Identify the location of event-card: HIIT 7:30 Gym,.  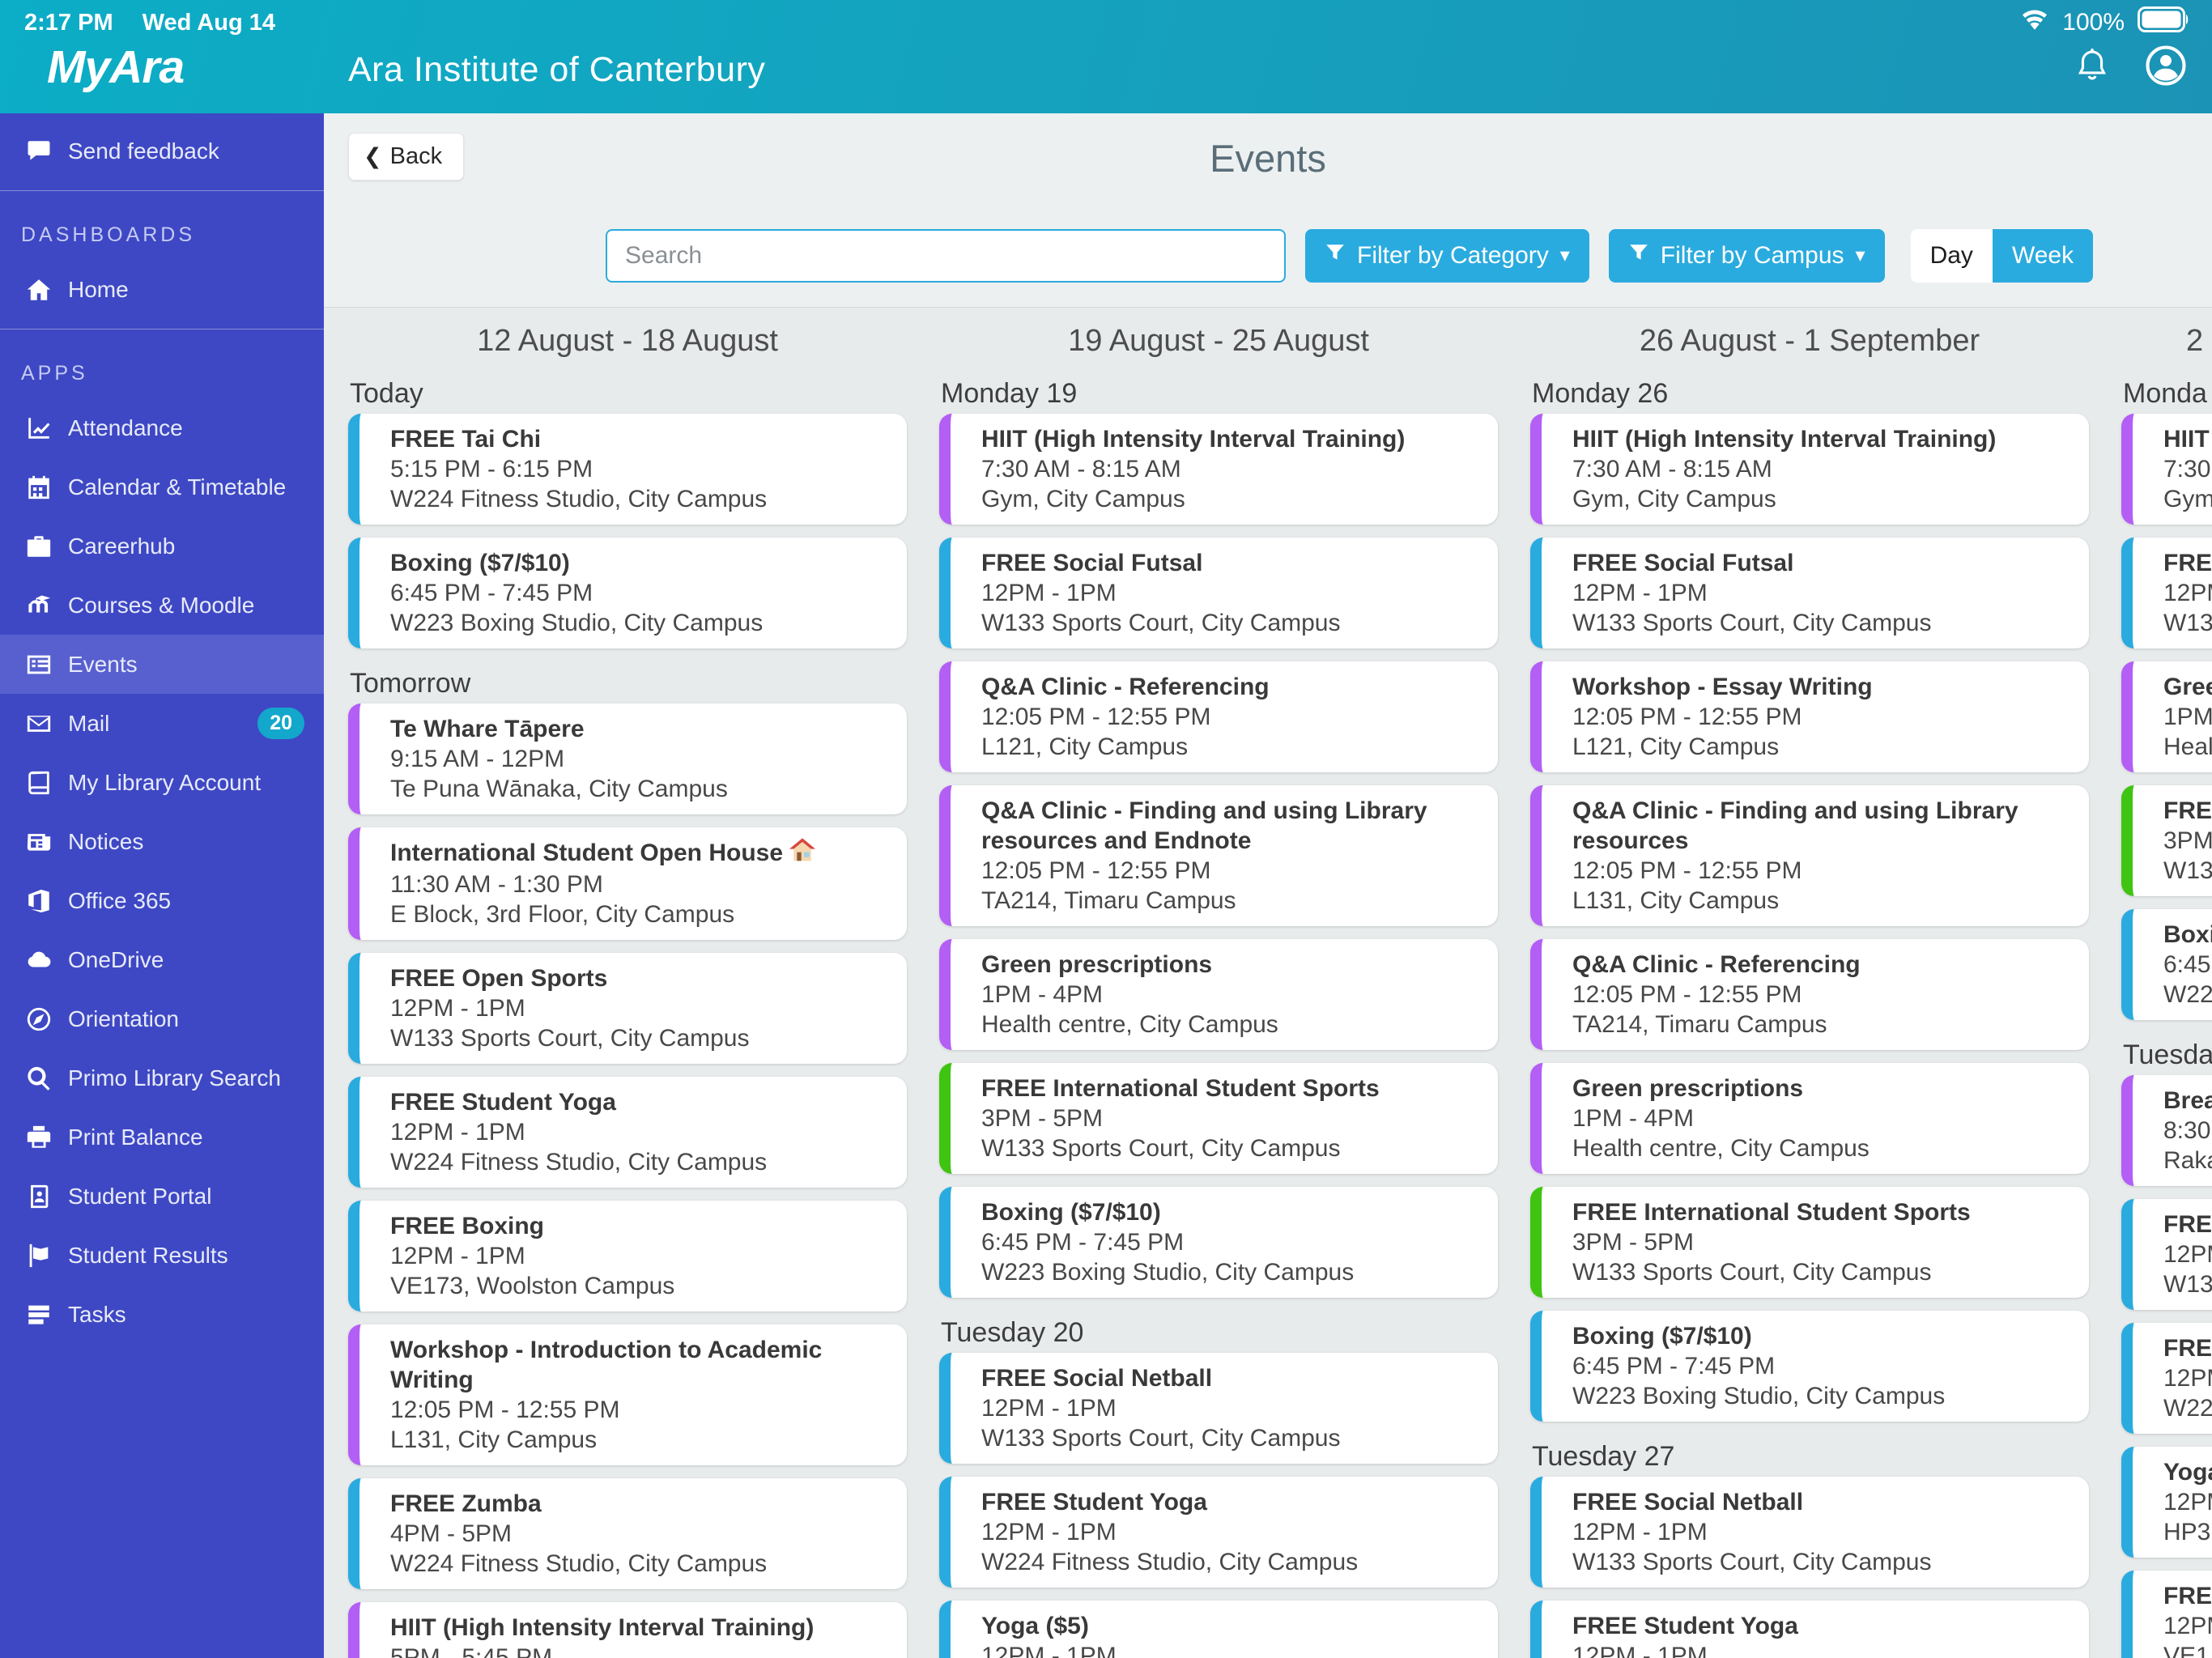
(2166, 469).